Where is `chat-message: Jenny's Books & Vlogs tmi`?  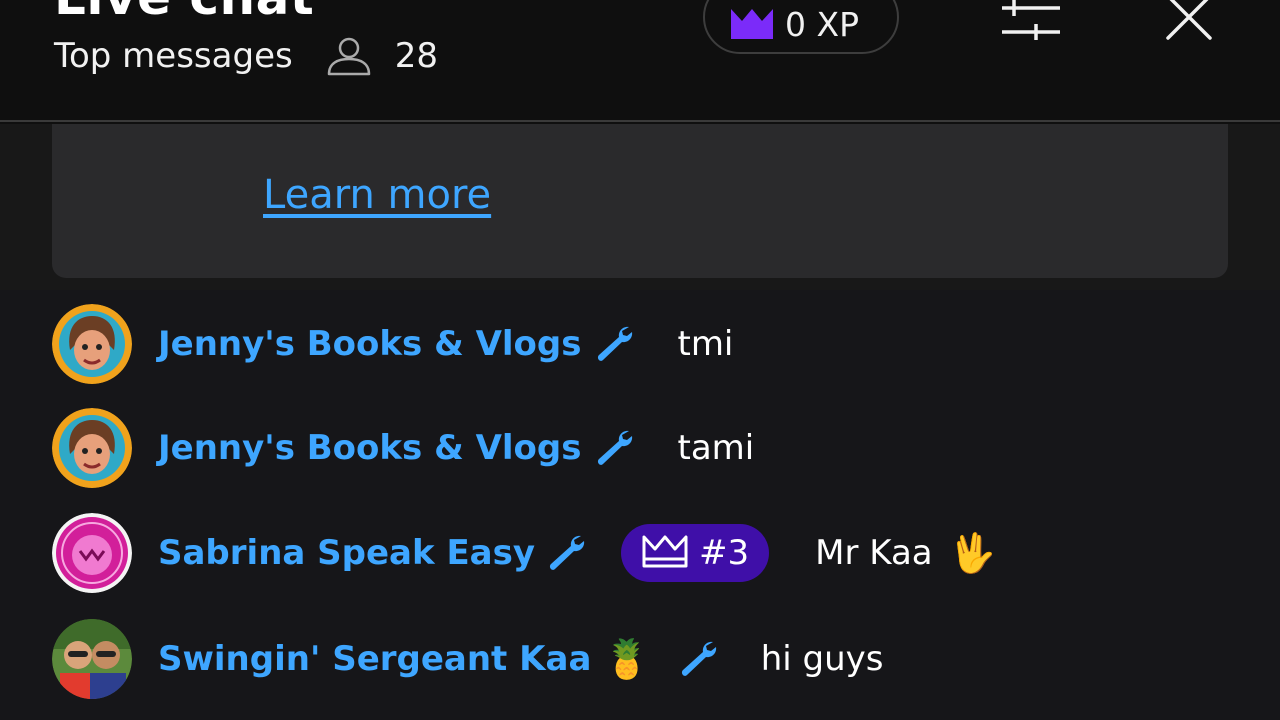
chat-message: Jenny's Books & Vlogs tmi is located at coordinates (652, 344).